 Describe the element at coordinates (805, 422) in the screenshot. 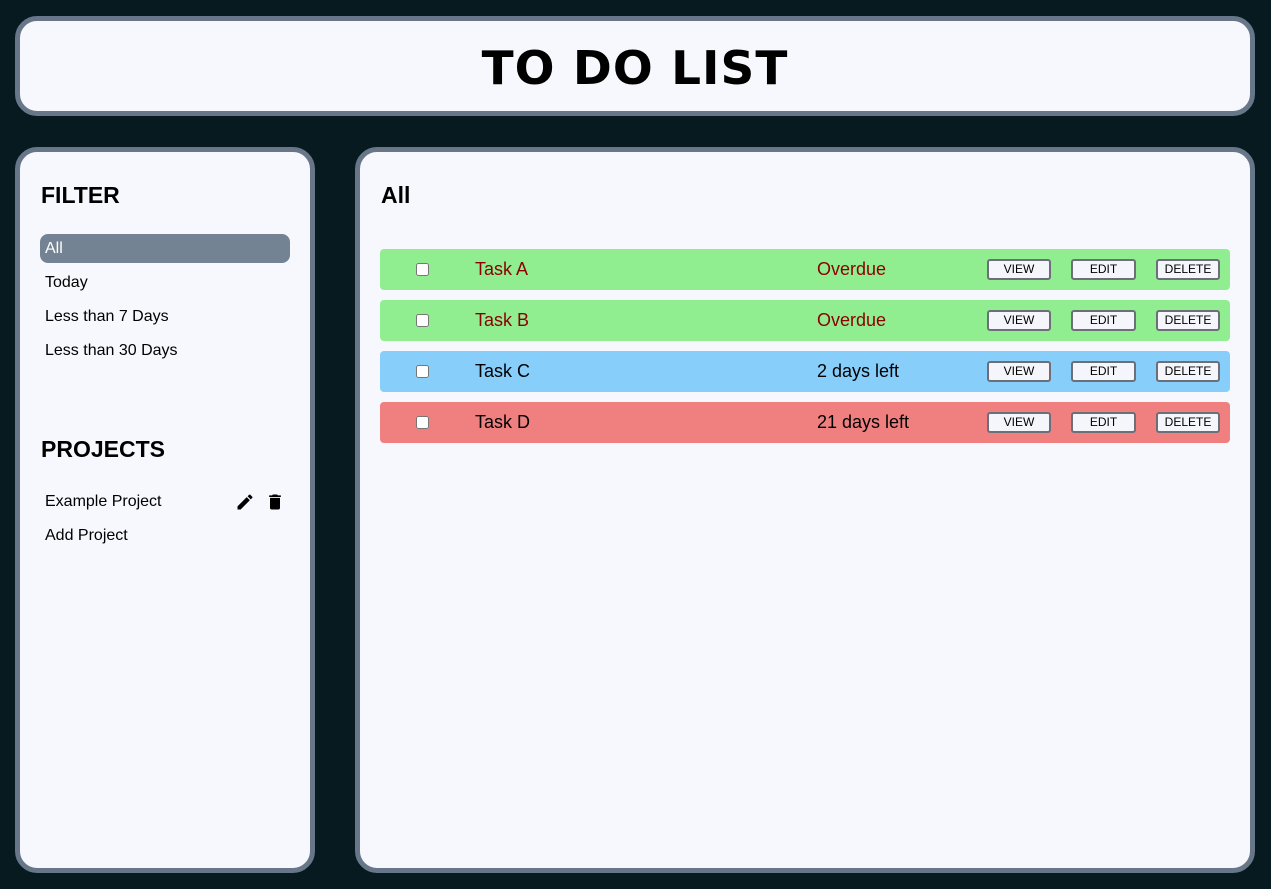

I see `task-row: Task D 21 days left VIEW EDIT DELETE` at that location.